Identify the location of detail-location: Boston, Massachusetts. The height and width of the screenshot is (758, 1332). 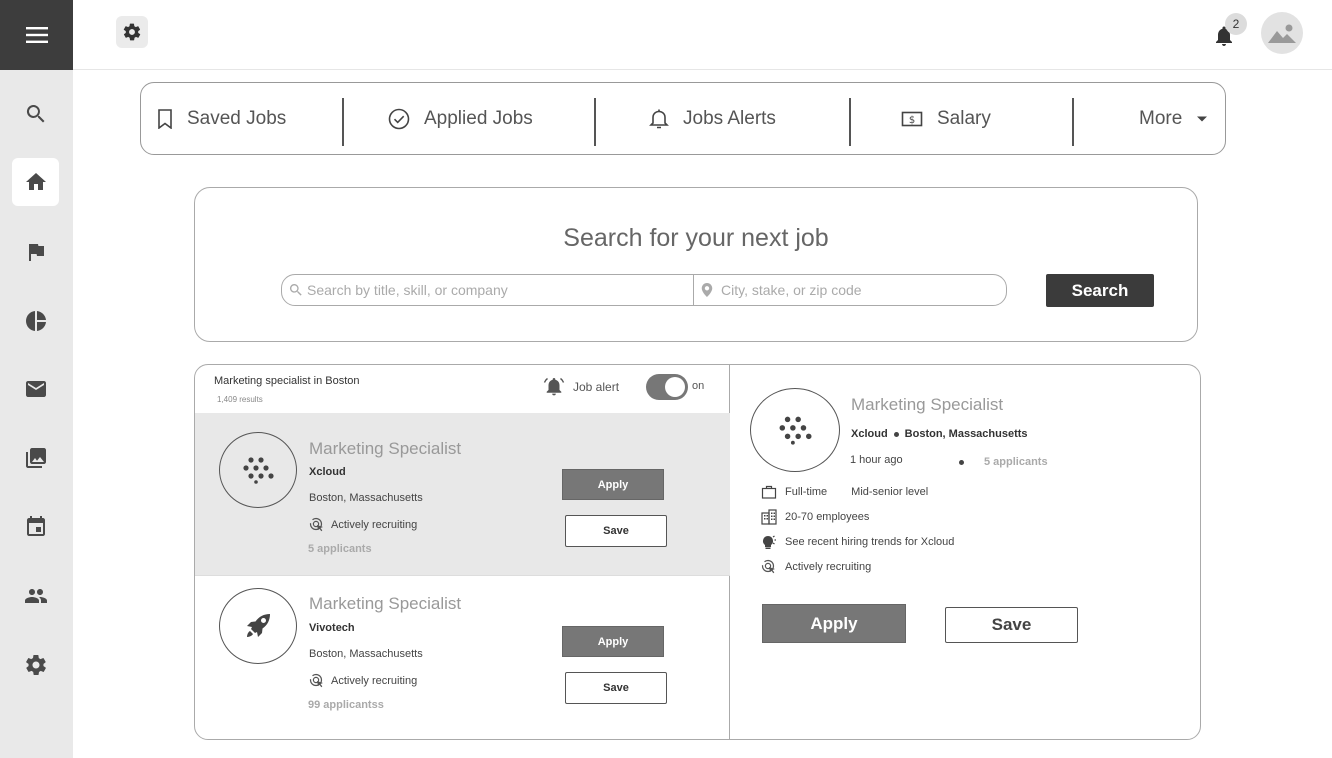
(966, 434).